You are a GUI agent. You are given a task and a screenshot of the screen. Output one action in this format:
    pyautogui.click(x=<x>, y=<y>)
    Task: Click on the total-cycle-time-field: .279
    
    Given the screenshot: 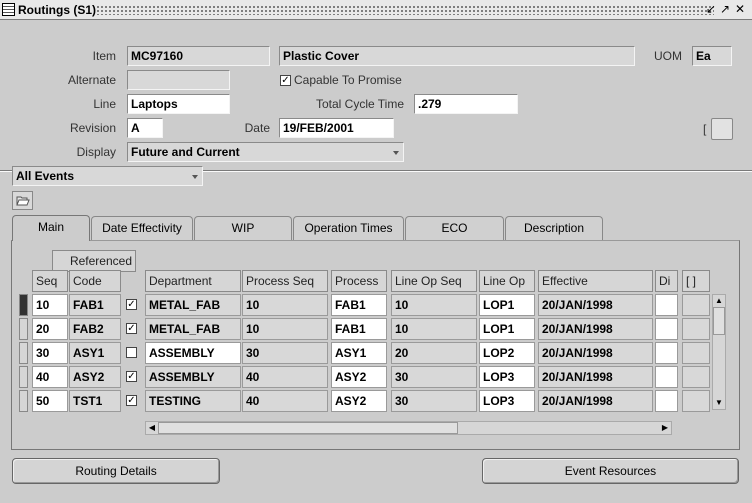 What is the action you would take?
    pyautogui.click(x=466, y=104)
    